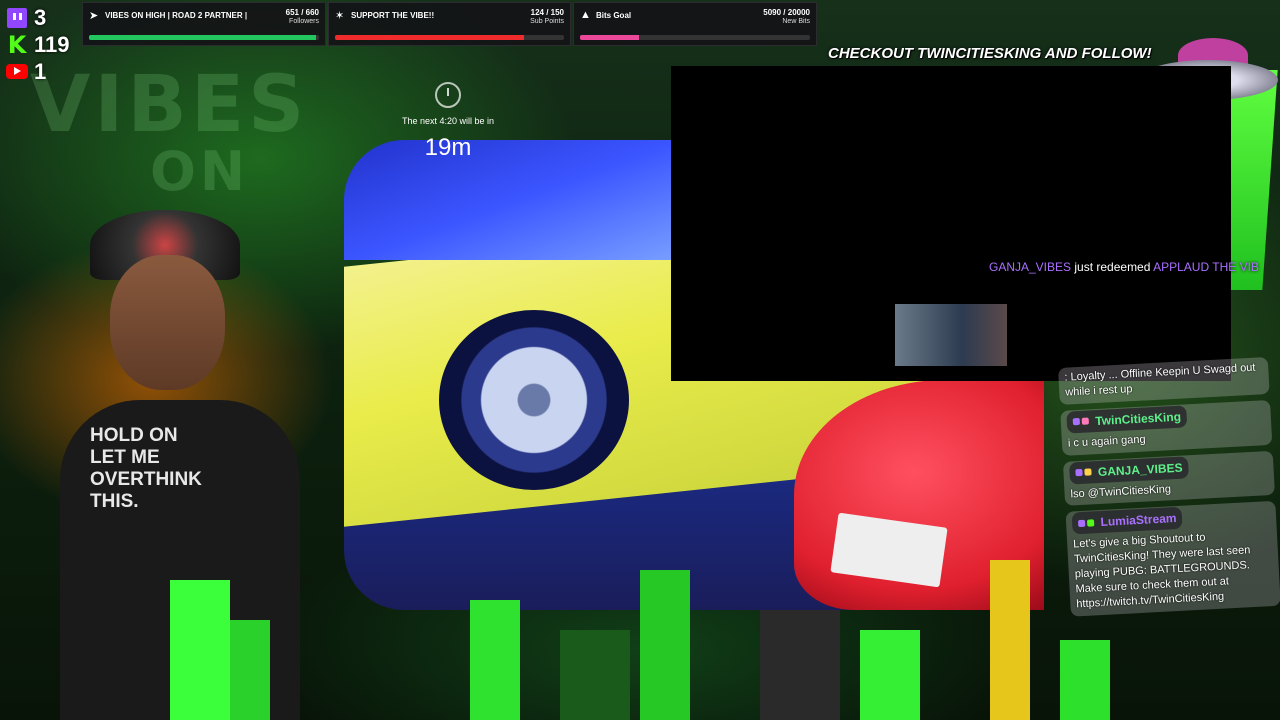  I want to click on checkout-banner: CHECKOUT TWINCITIESKING AND FOLLOW!, so click(990, 53).